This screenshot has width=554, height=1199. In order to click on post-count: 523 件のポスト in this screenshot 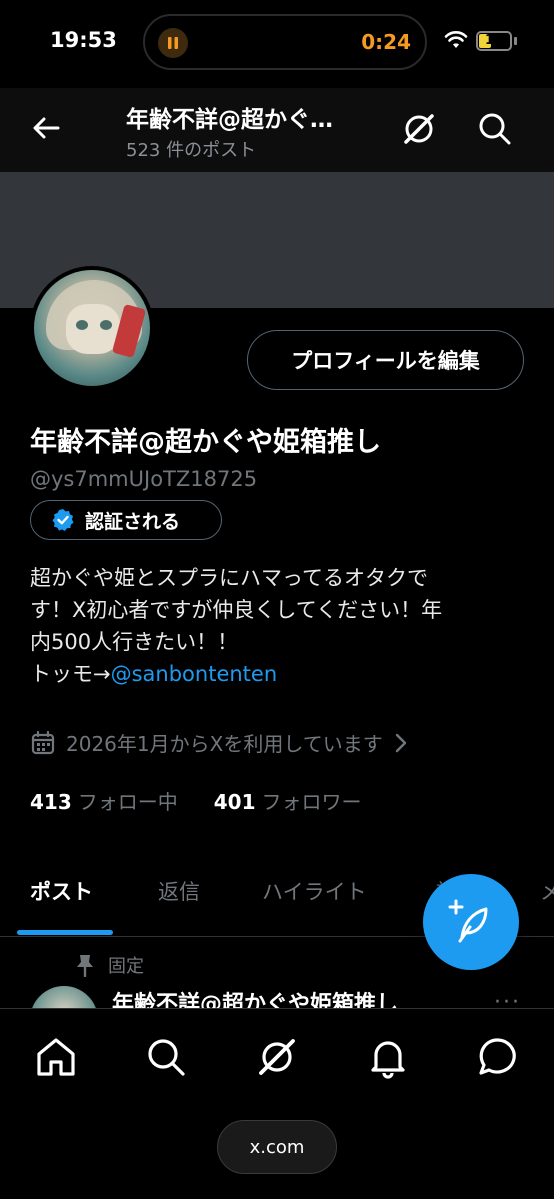, I will do `click(191, 150)`.